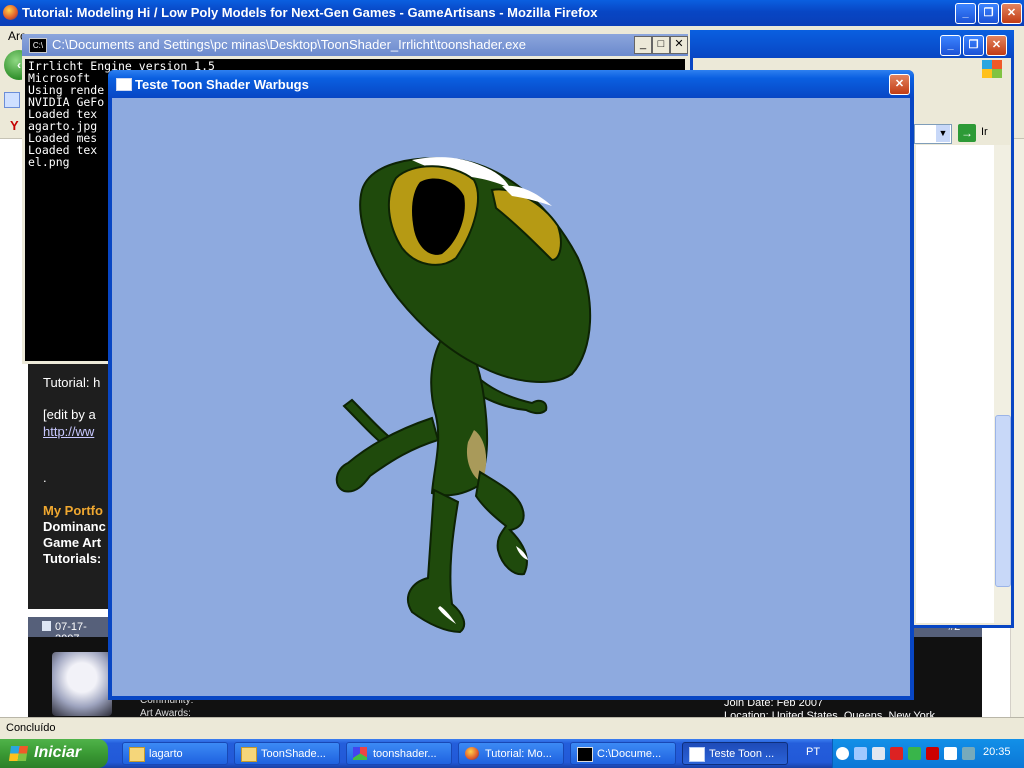 The width and height of the screenshot is (1024, 768). I want to click on toon-close-button: ✕, so click(899, 84).